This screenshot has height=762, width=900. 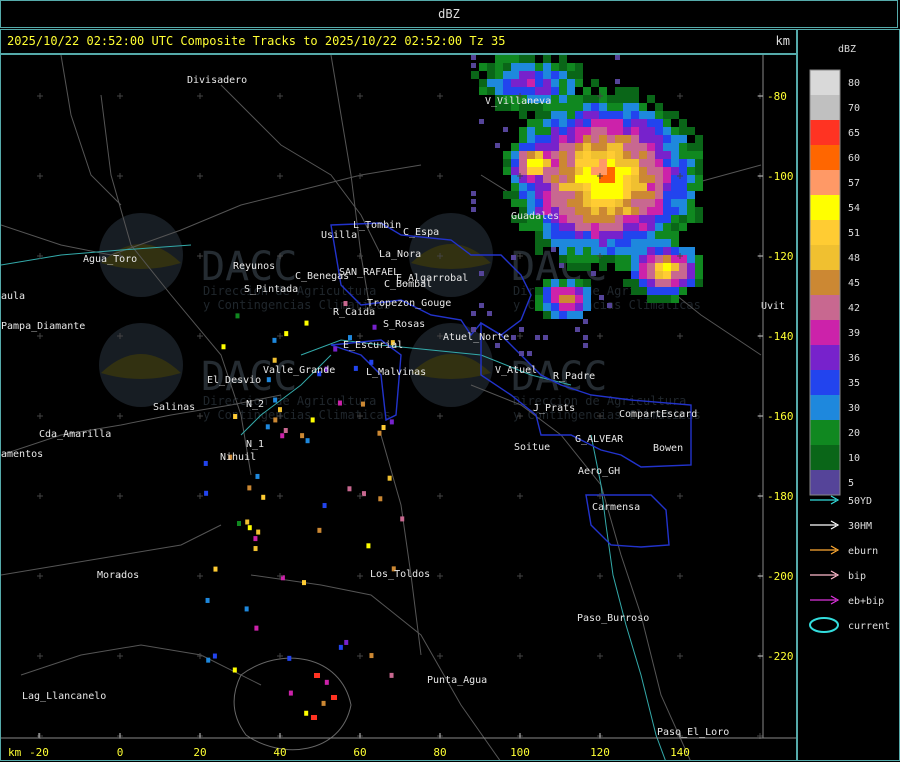 I want to click on place-label: Carmensa, so click(x=616, y=507).